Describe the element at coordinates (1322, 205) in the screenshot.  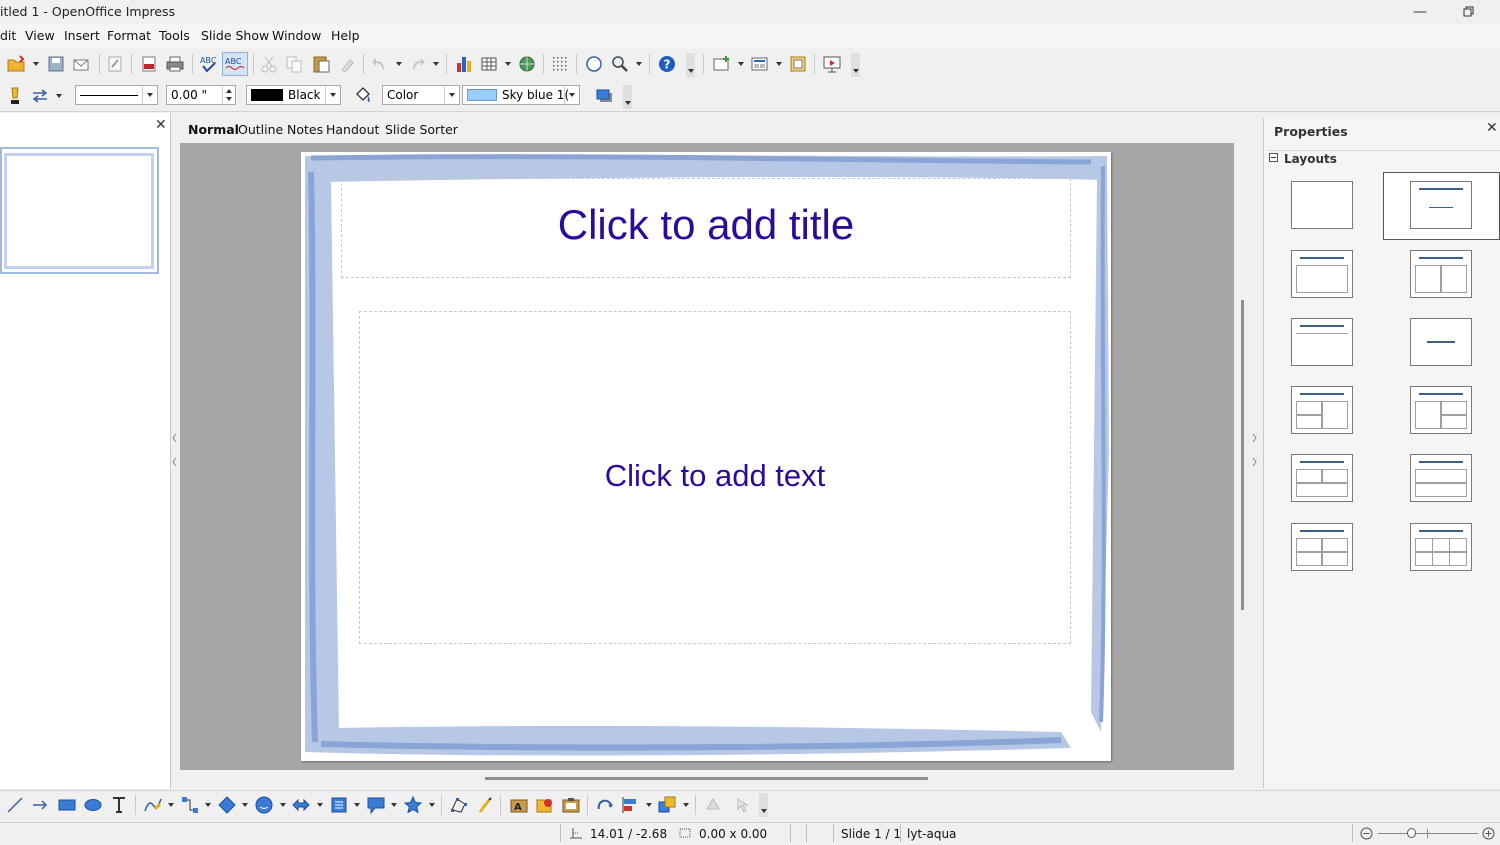
I see `layout-blank` at that location.